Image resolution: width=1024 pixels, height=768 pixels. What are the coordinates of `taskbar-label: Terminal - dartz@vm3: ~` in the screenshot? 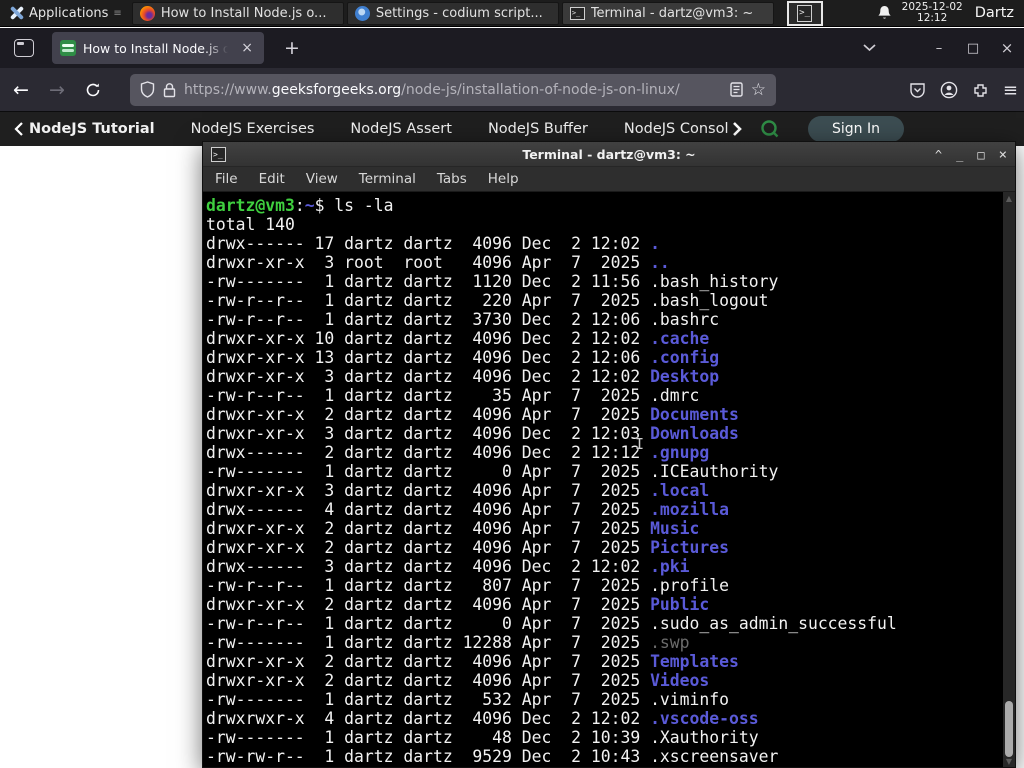 It's located at (672, 13).